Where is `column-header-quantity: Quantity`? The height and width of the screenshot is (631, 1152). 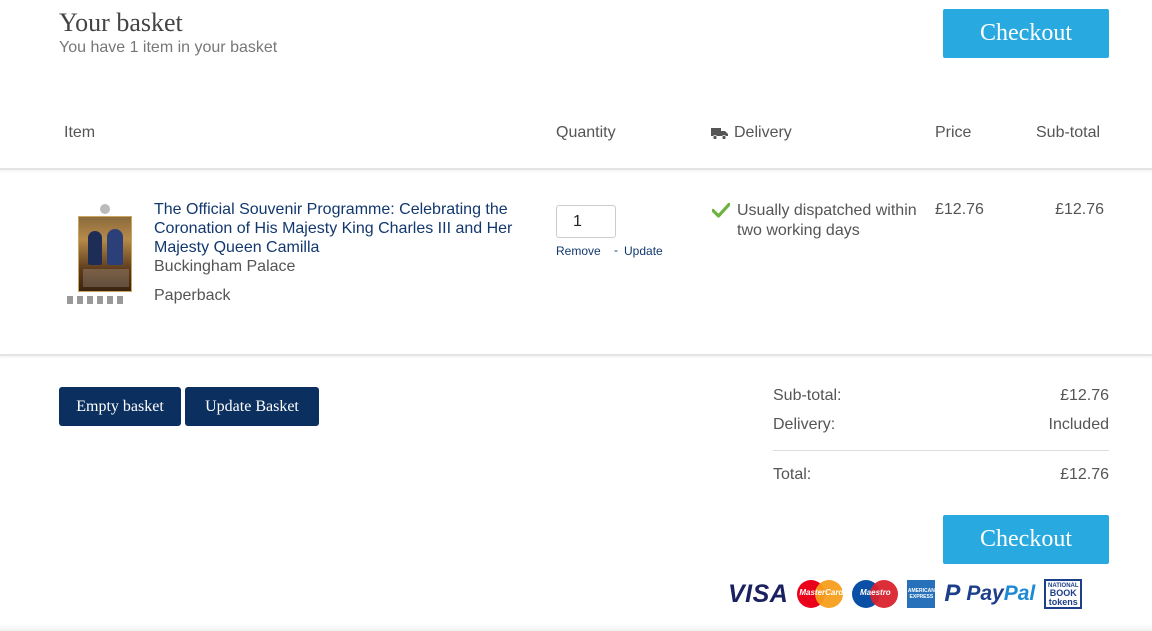 column-header-quantity: Quantity is located at coordinates (586, 132).